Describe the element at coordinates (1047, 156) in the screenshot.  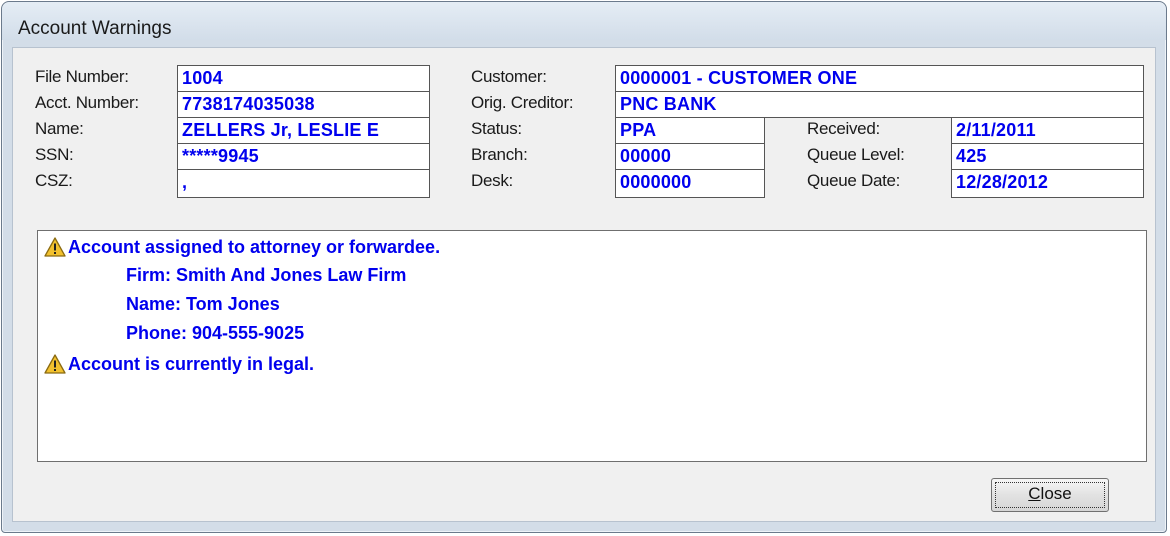
I see `queue-level-field: 425` at that location.